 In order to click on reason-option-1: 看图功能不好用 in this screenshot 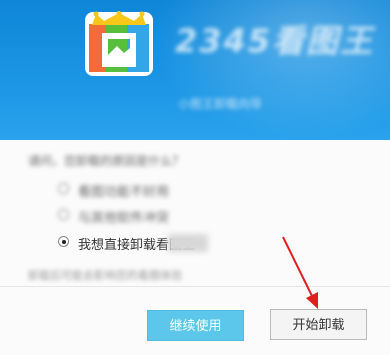, I will do `click(208, 190)`.